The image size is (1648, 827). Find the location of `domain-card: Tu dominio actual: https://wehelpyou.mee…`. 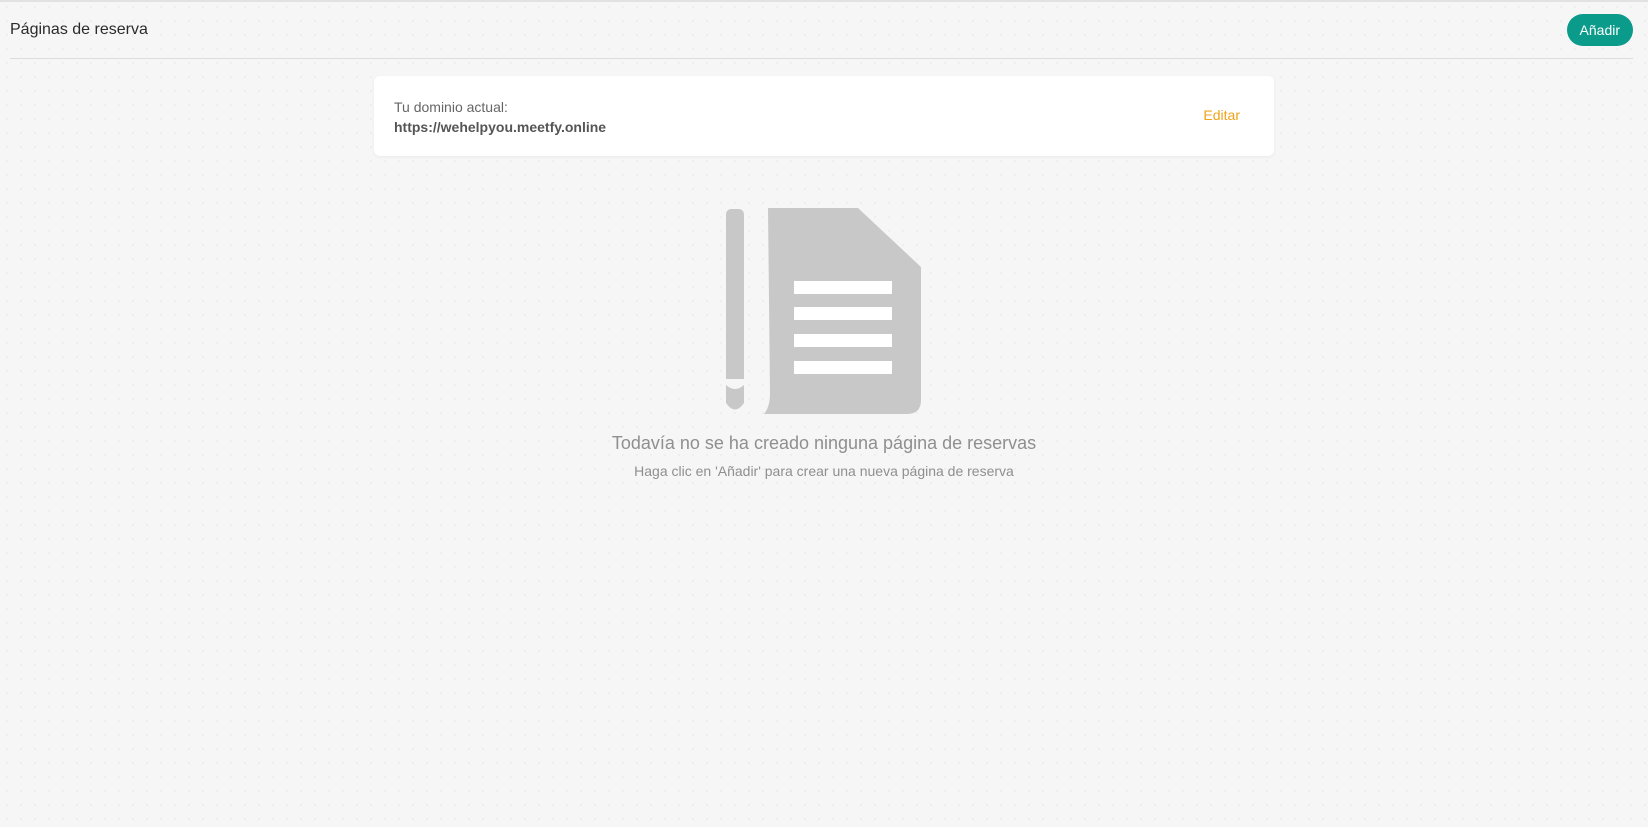

domain-card: Tu dominio actual: https://wehelpyou.mee… is located at coordinates (824, 116).